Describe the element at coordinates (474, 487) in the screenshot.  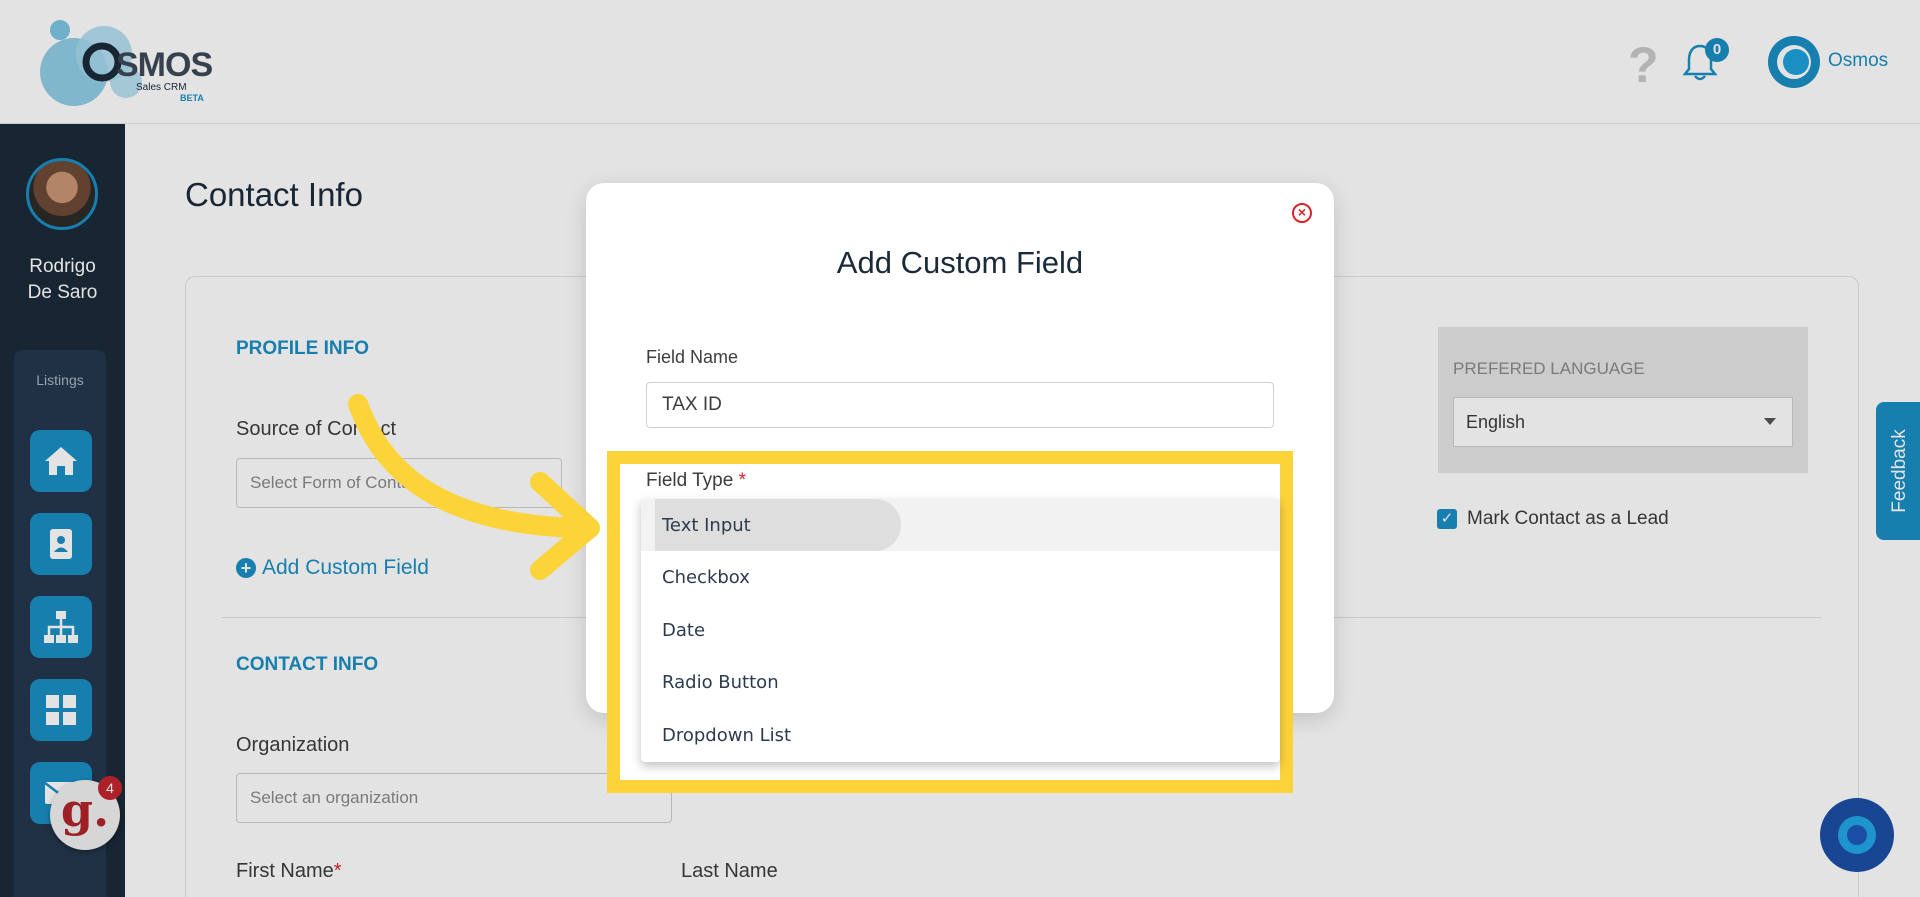
I see `arrow-pointer-icon` at that location.